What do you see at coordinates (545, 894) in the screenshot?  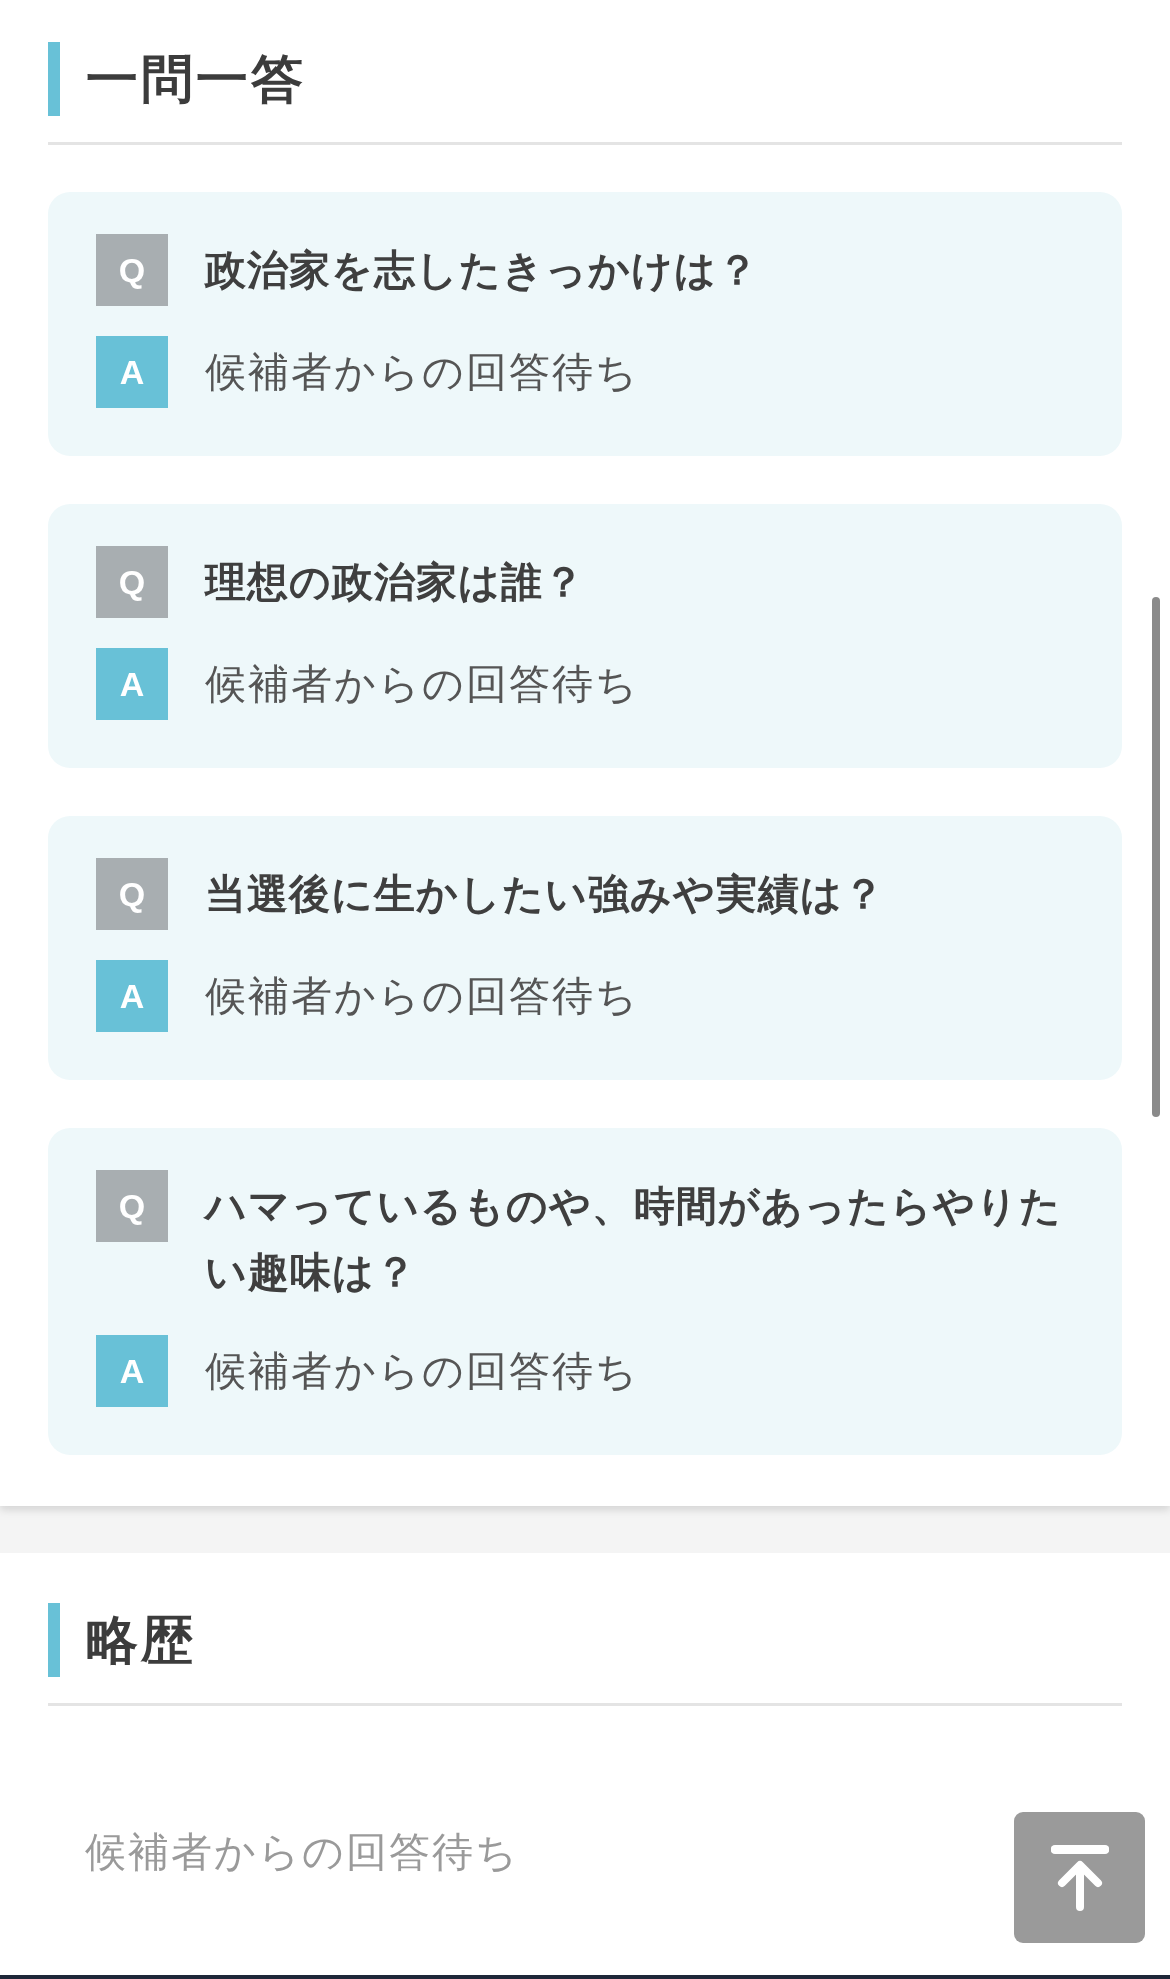 I see `question-text: 当選後に生かしたい強みや実績は？` at bounding box center [545, 894].